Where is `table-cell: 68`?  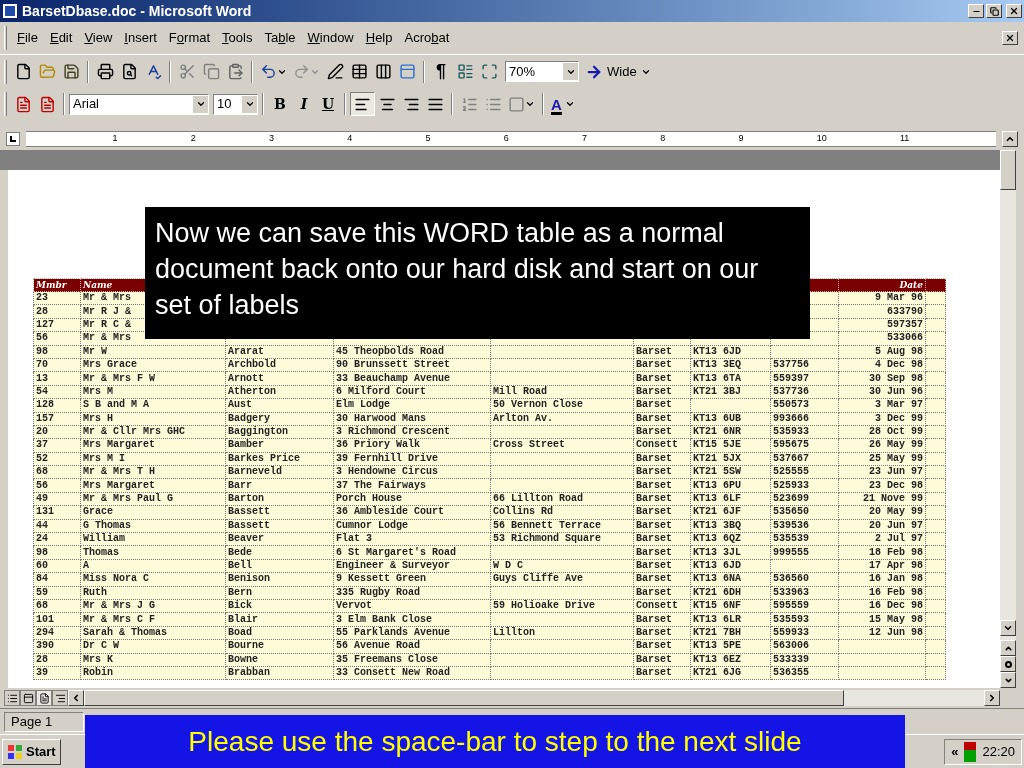 table-cell: 68 is located at coordinates (42, 606).